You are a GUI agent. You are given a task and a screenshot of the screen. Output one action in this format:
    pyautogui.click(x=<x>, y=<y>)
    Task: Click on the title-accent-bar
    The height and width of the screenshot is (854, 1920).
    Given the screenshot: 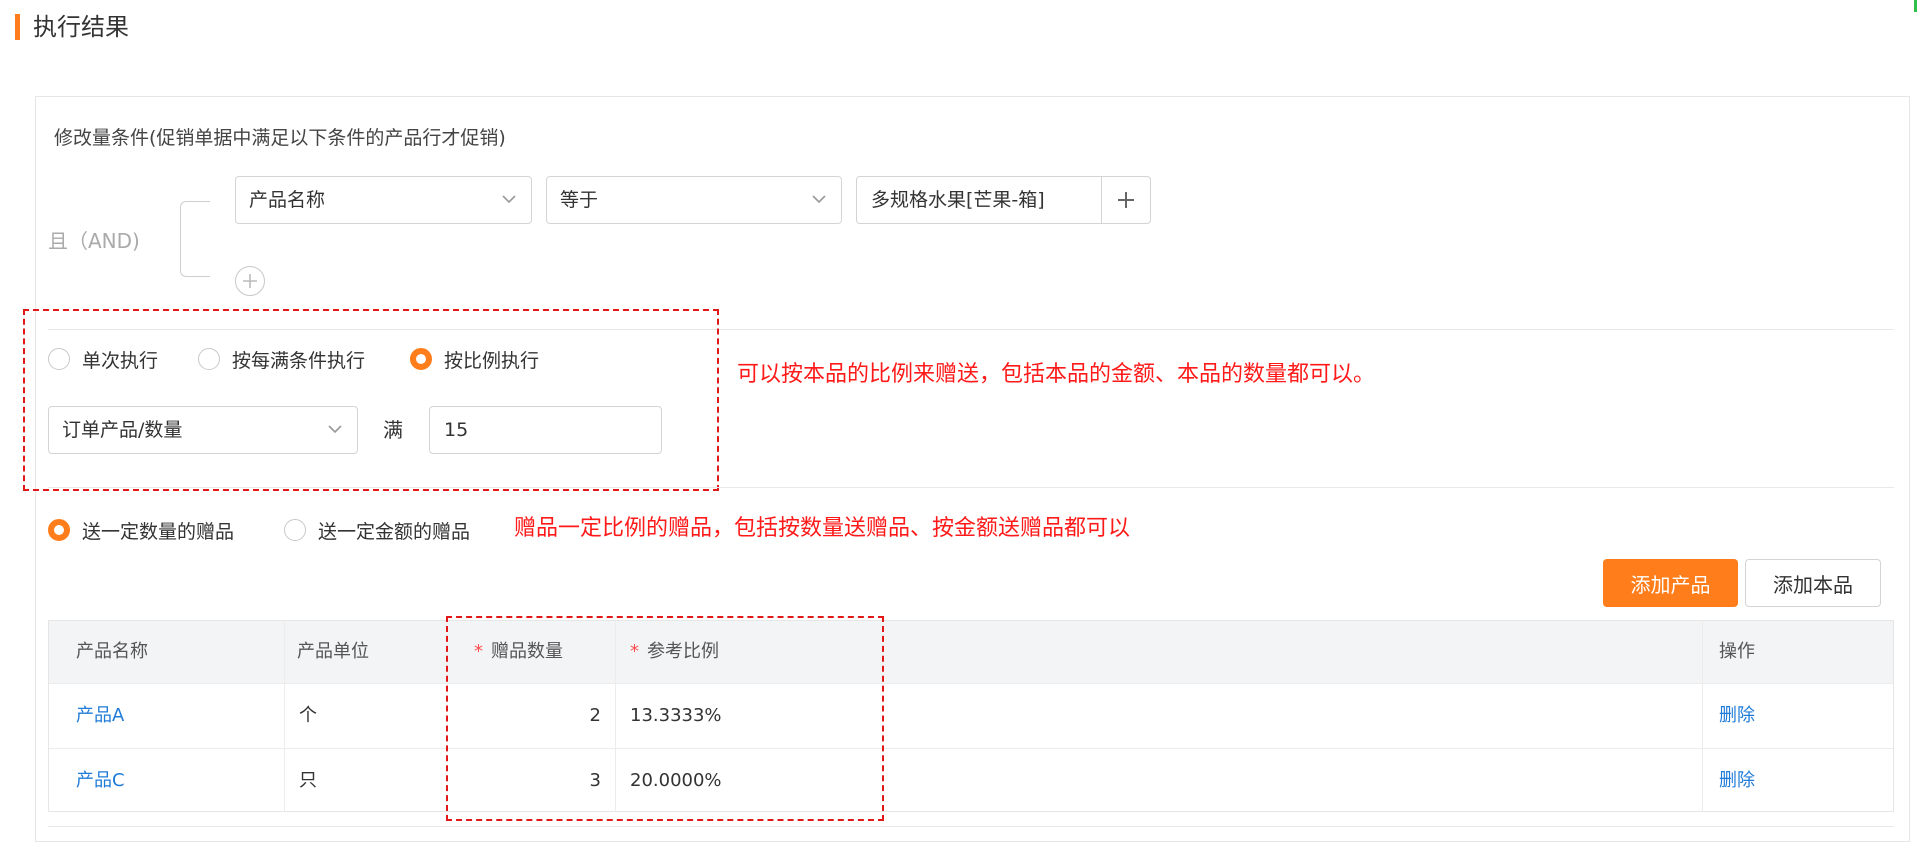 What is the action you would take?
    pyautogui.click(x=17, y=27)
    